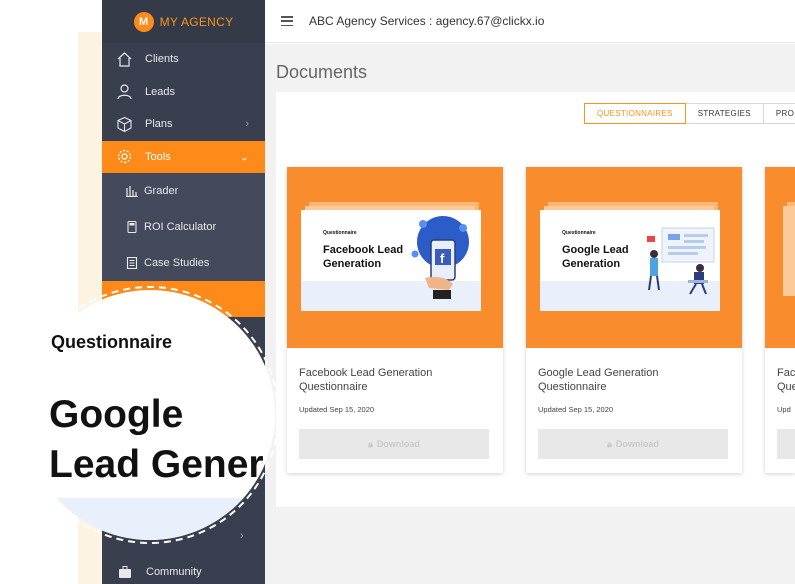 The height and width of the screenshot is (584, 795). Describe the element at coordinates (125, 572) in the screenshot. I see `briefcase-icon` at that location.